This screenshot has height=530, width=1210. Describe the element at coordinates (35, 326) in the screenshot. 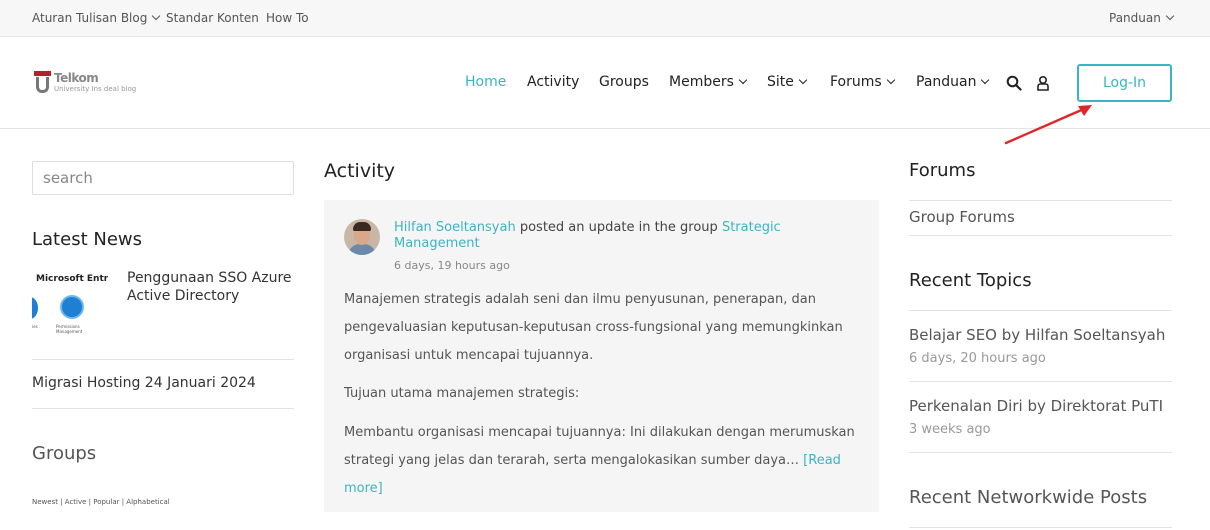

I see `thumbnail-caption: ies` at that location.